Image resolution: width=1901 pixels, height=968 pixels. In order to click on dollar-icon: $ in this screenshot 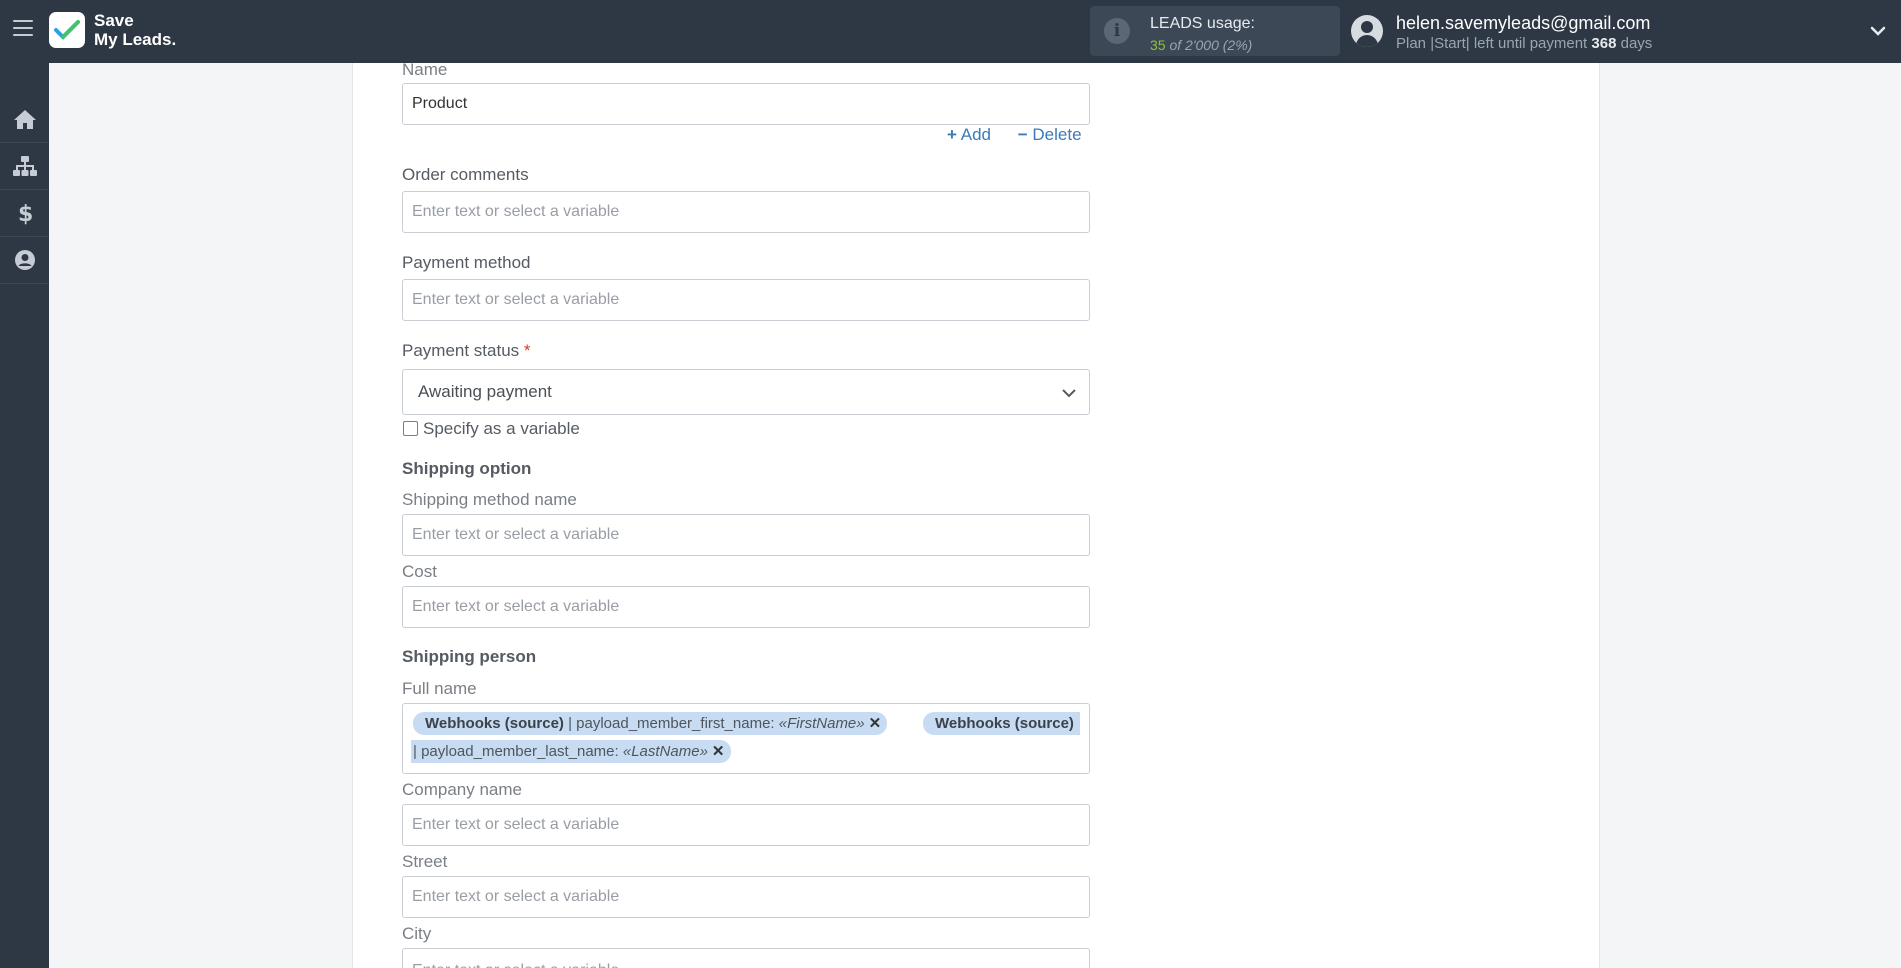, I will do `click(25, 213)`.